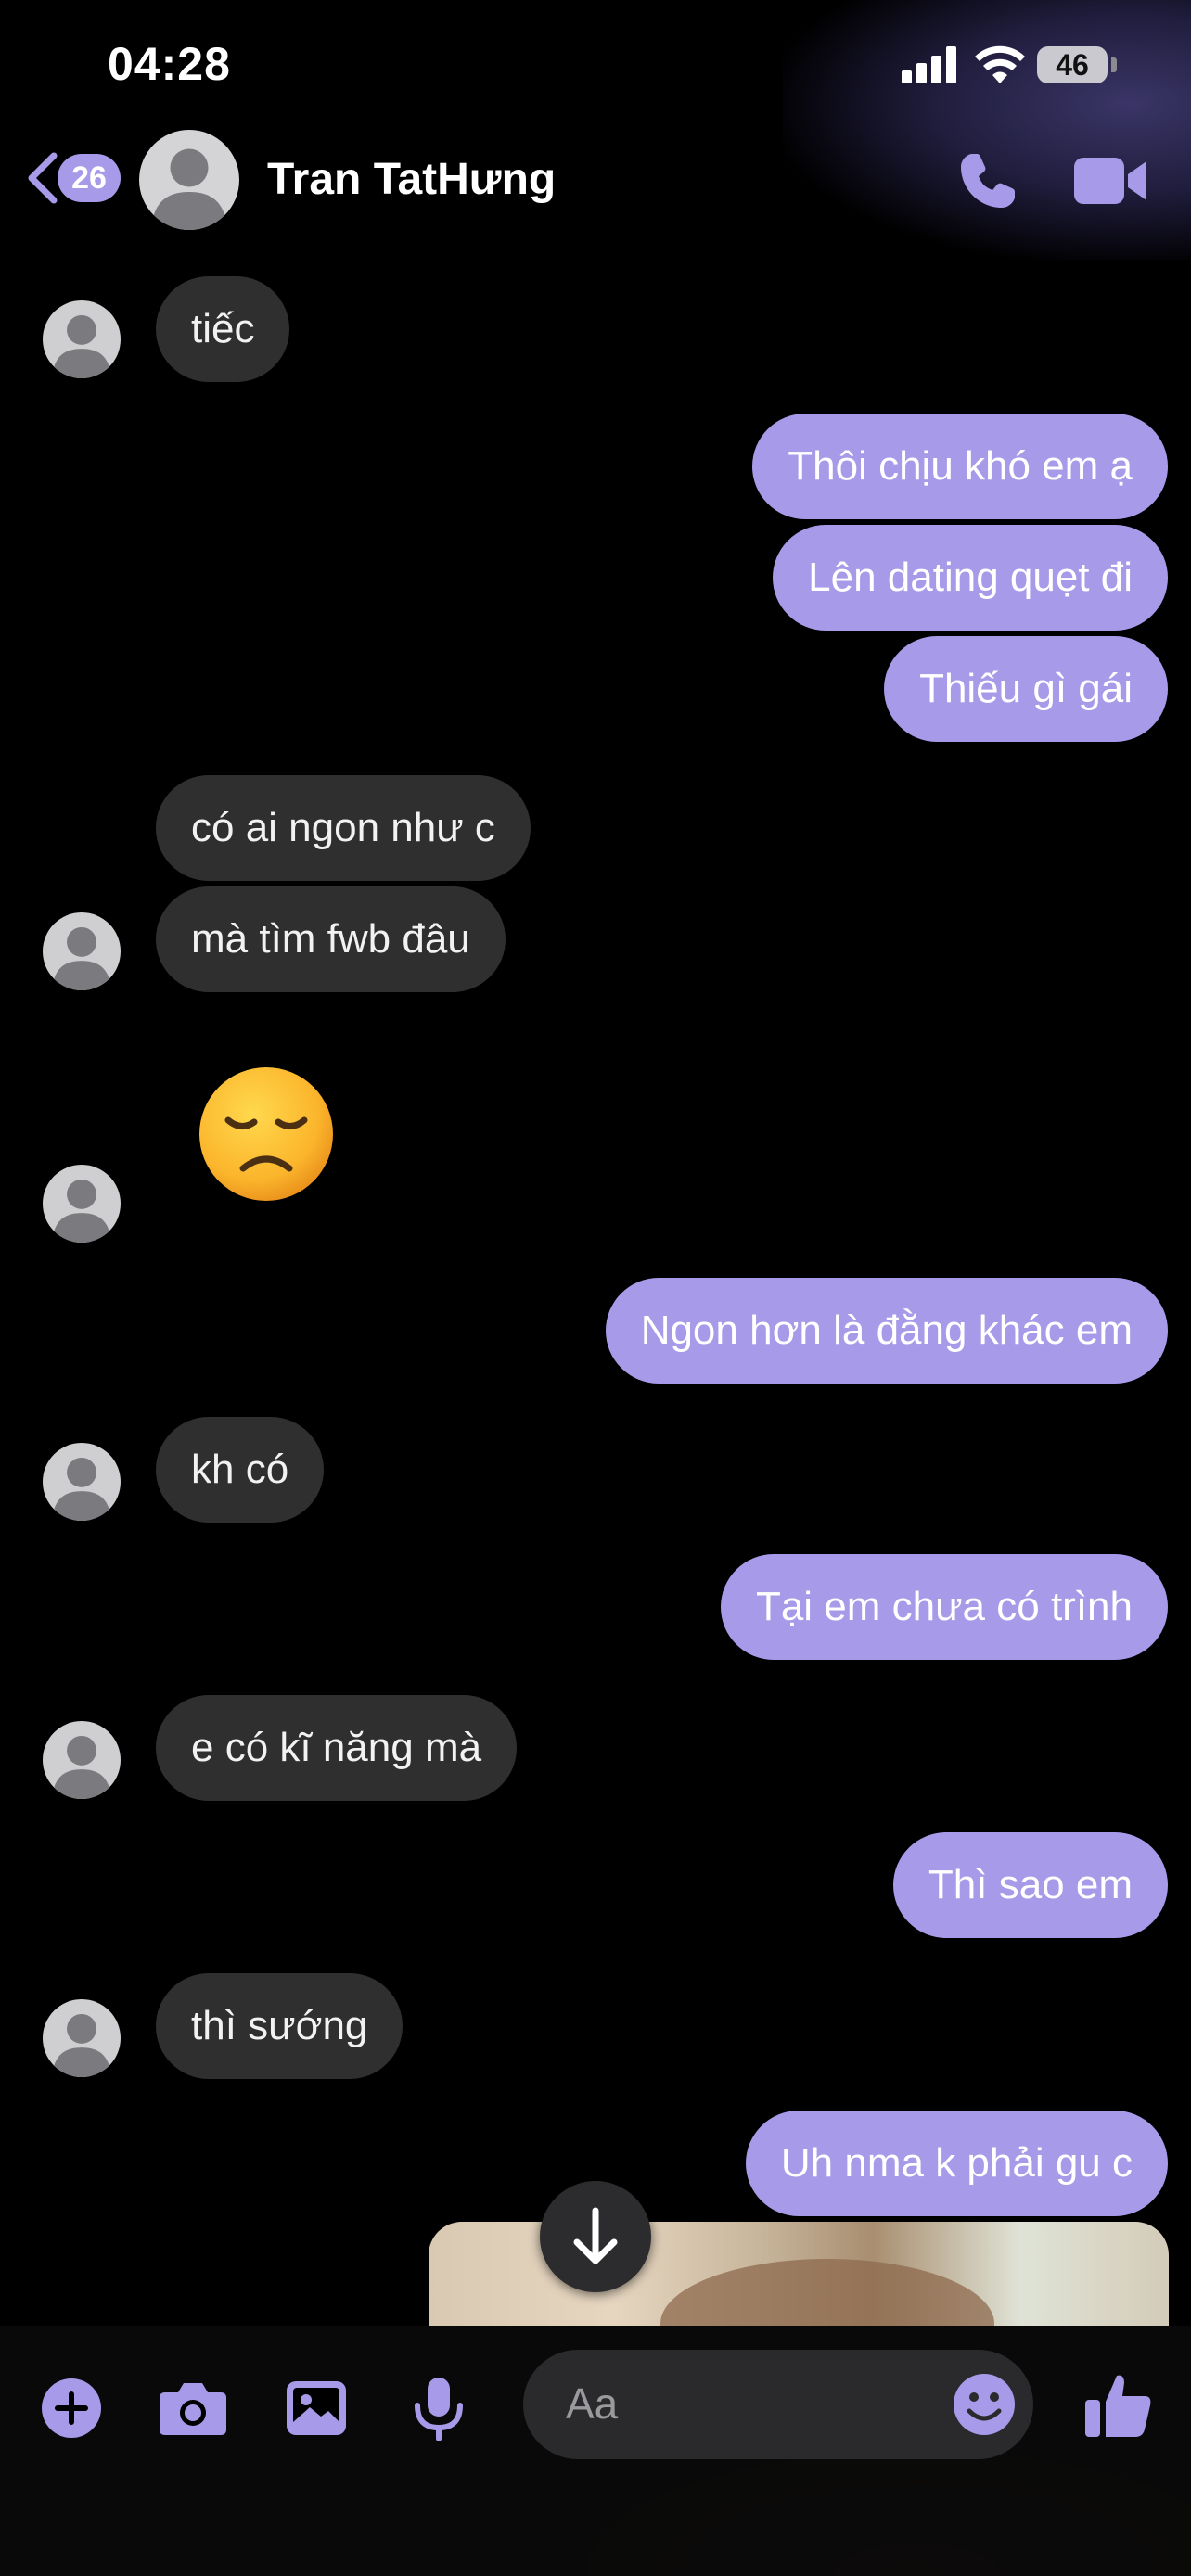 The image size is (1191, 2576). What do you see at coordinates (192, 2408) in the screenshot?
I see `camera-icon` at bounding box center [192, 2408].